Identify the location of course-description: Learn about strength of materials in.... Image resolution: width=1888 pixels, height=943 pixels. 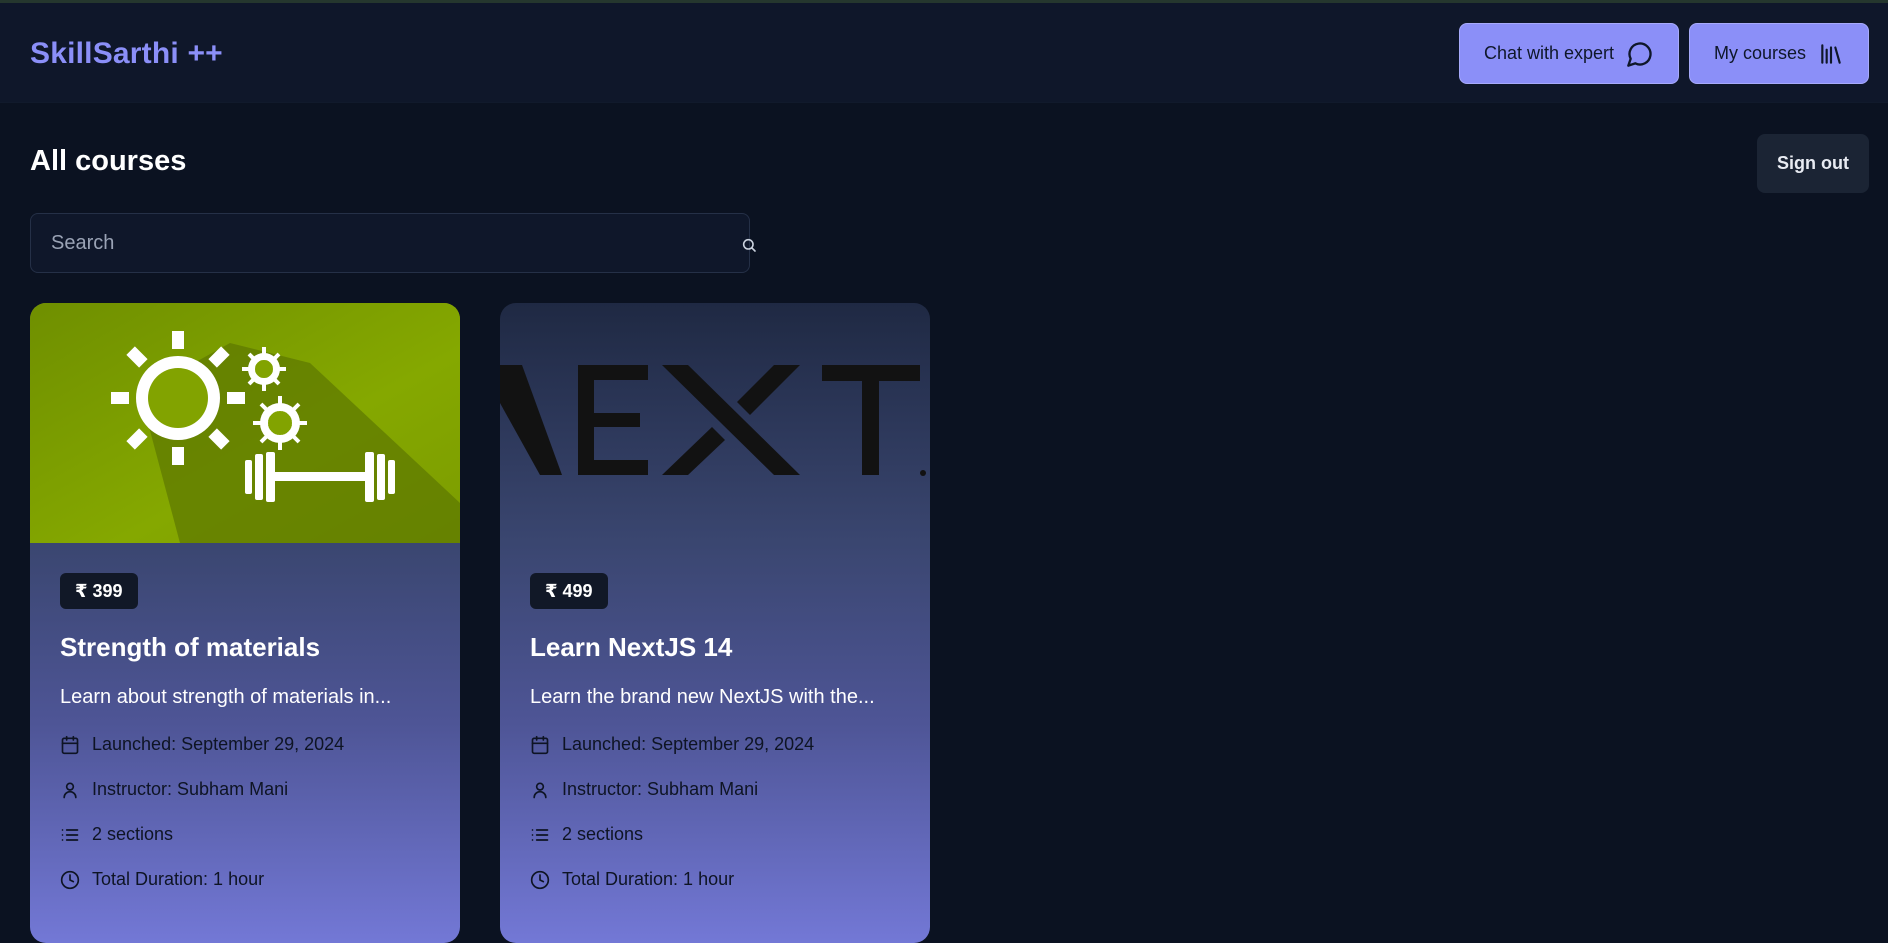
(226, 697).